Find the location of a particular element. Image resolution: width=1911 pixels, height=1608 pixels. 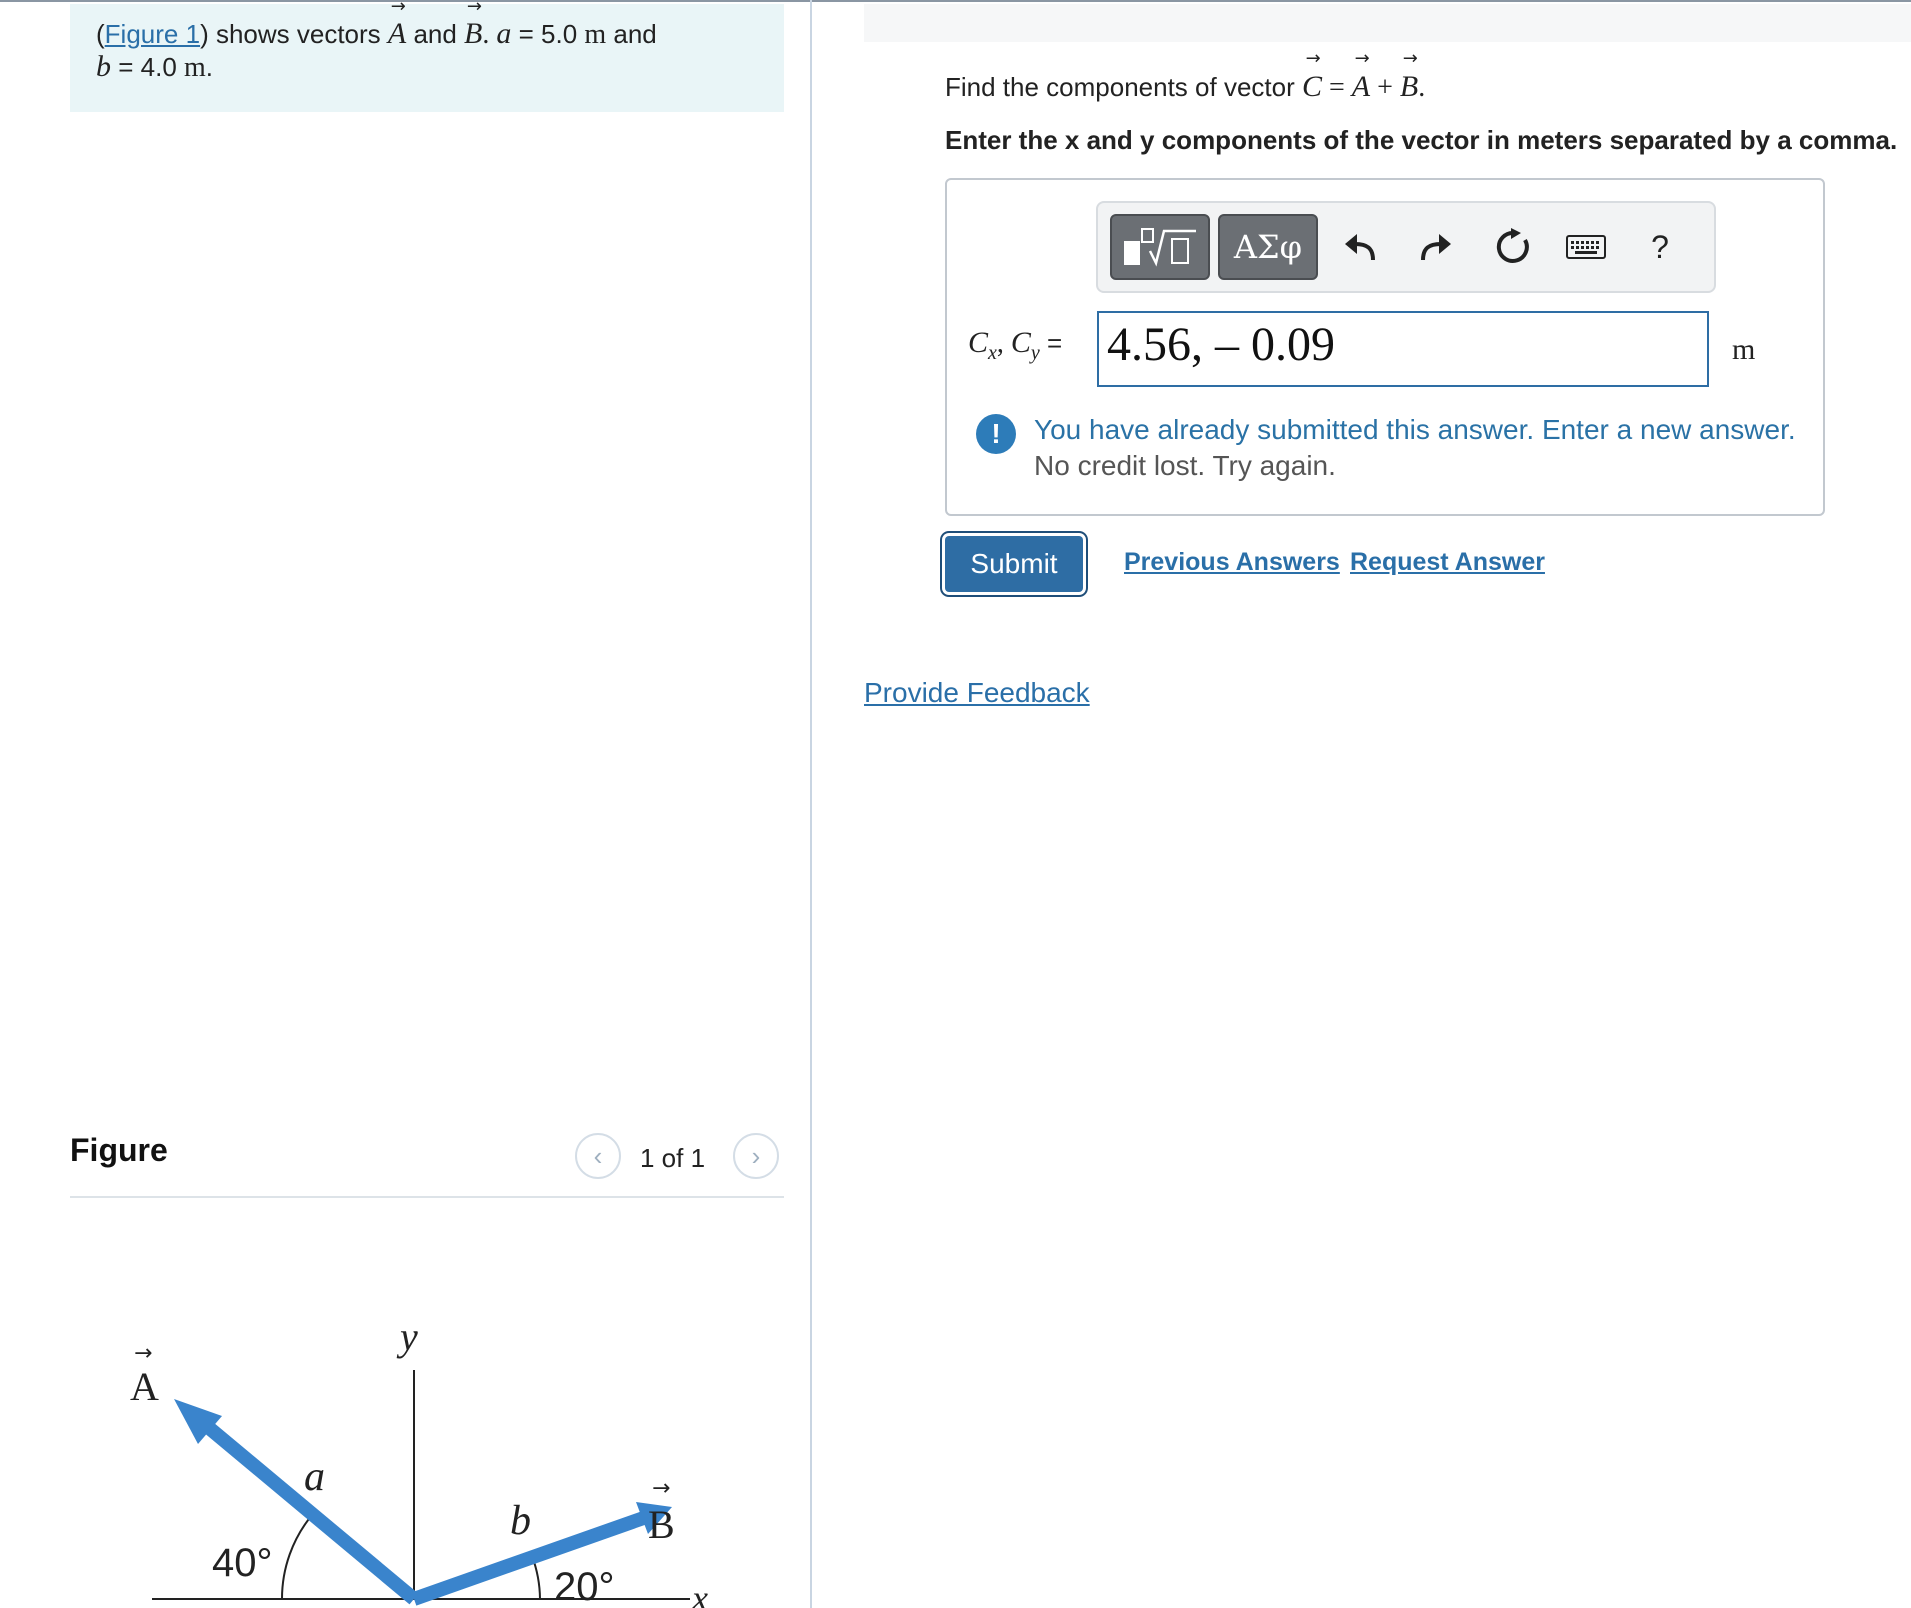

question-equals: = is located at coordinates (1336, 87).